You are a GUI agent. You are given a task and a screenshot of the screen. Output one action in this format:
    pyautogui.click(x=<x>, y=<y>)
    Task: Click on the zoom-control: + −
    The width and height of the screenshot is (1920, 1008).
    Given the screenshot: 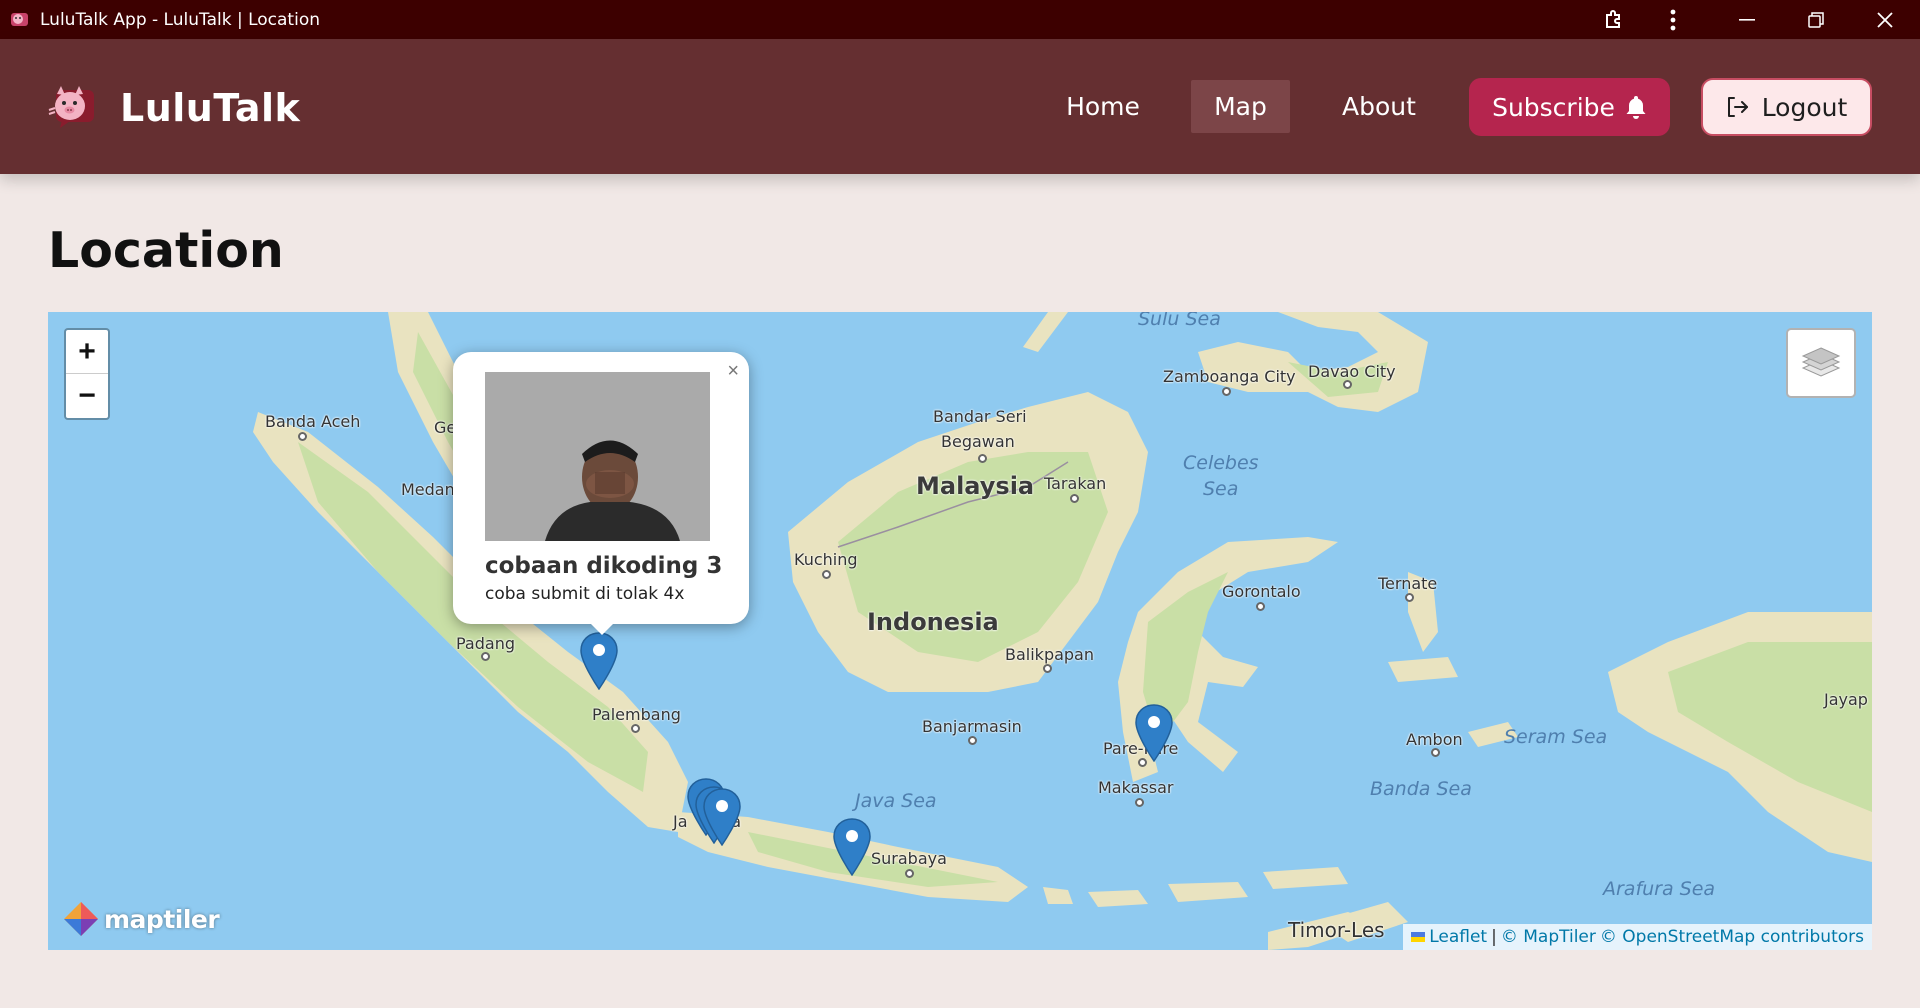 What is the action you would take?
    pyautogui.click(x=87, y=374)
    